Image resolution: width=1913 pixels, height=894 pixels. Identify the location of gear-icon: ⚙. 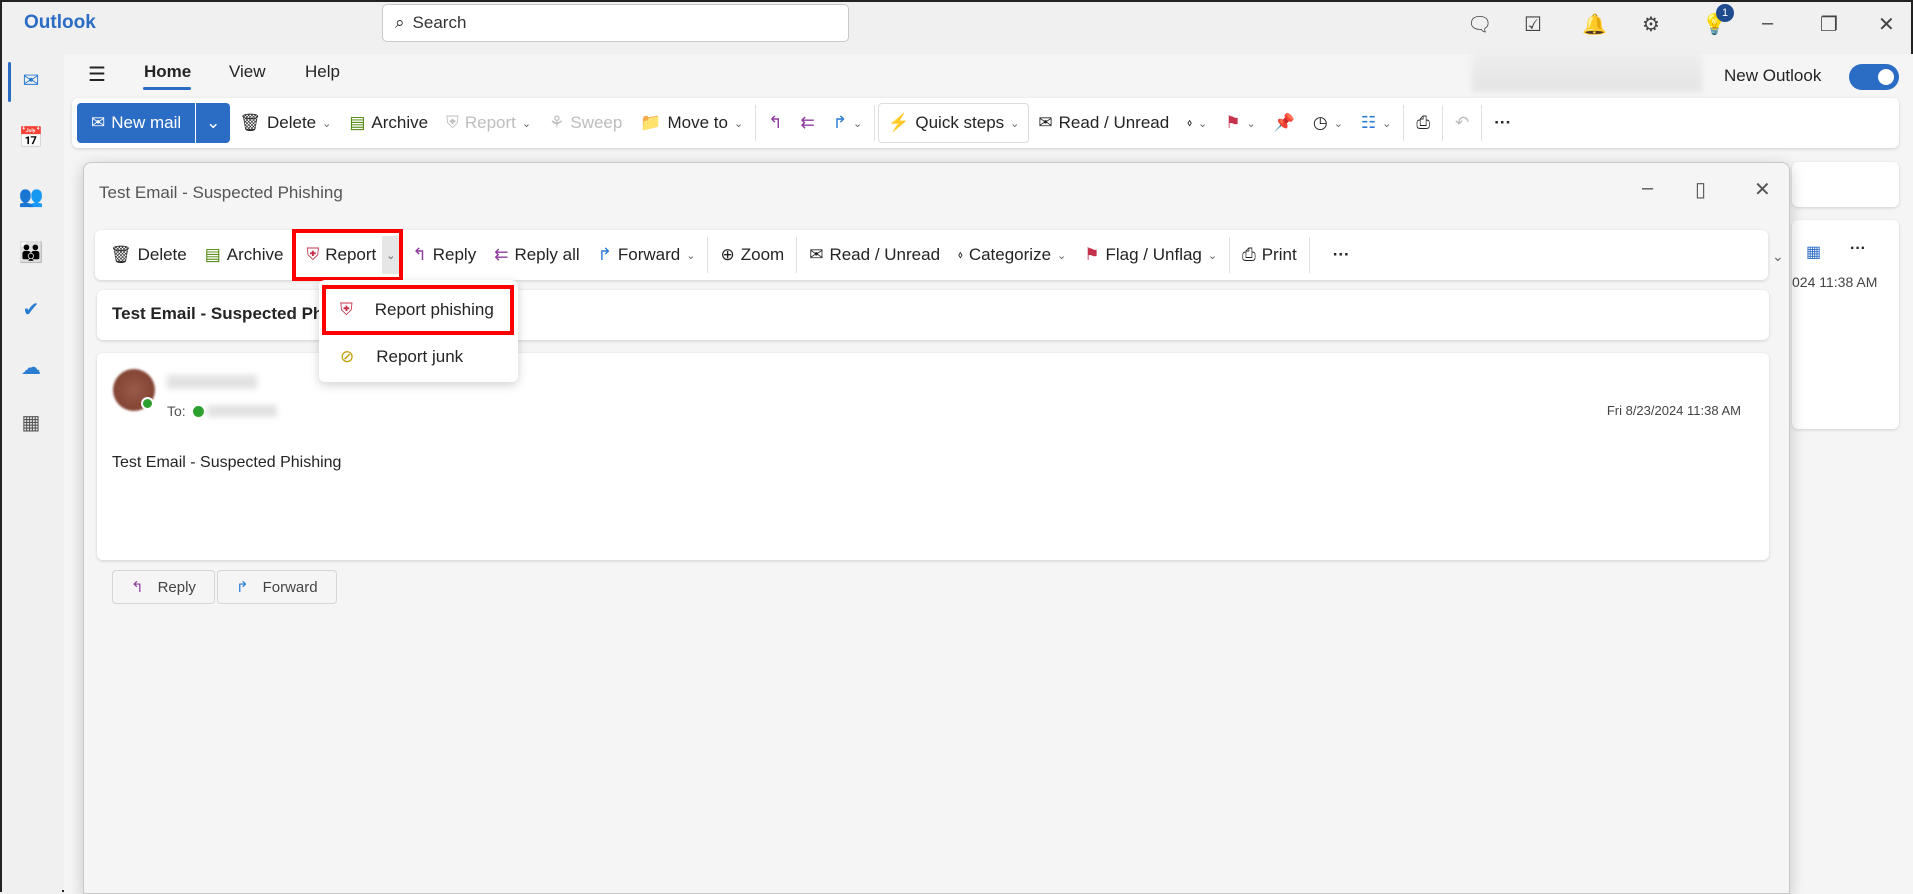
(1651, 24).